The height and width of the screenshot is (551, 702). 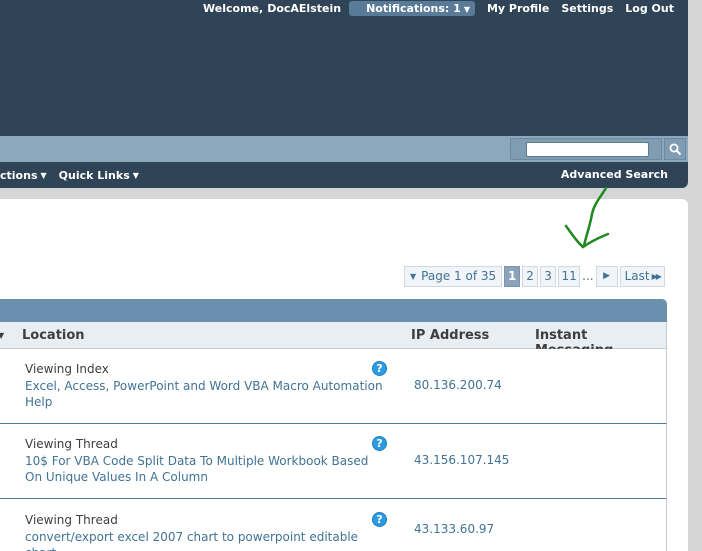 What do you see at coordinates (637, 276) in the screenshot?
I see `last-page-label: Last` at bounding box center [637, 276].